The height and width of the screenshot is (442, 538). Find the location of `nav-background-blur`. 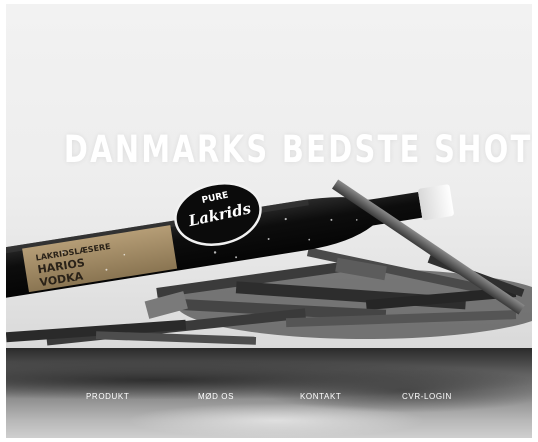

nav-background-blur is located at coordinates (276, 420).